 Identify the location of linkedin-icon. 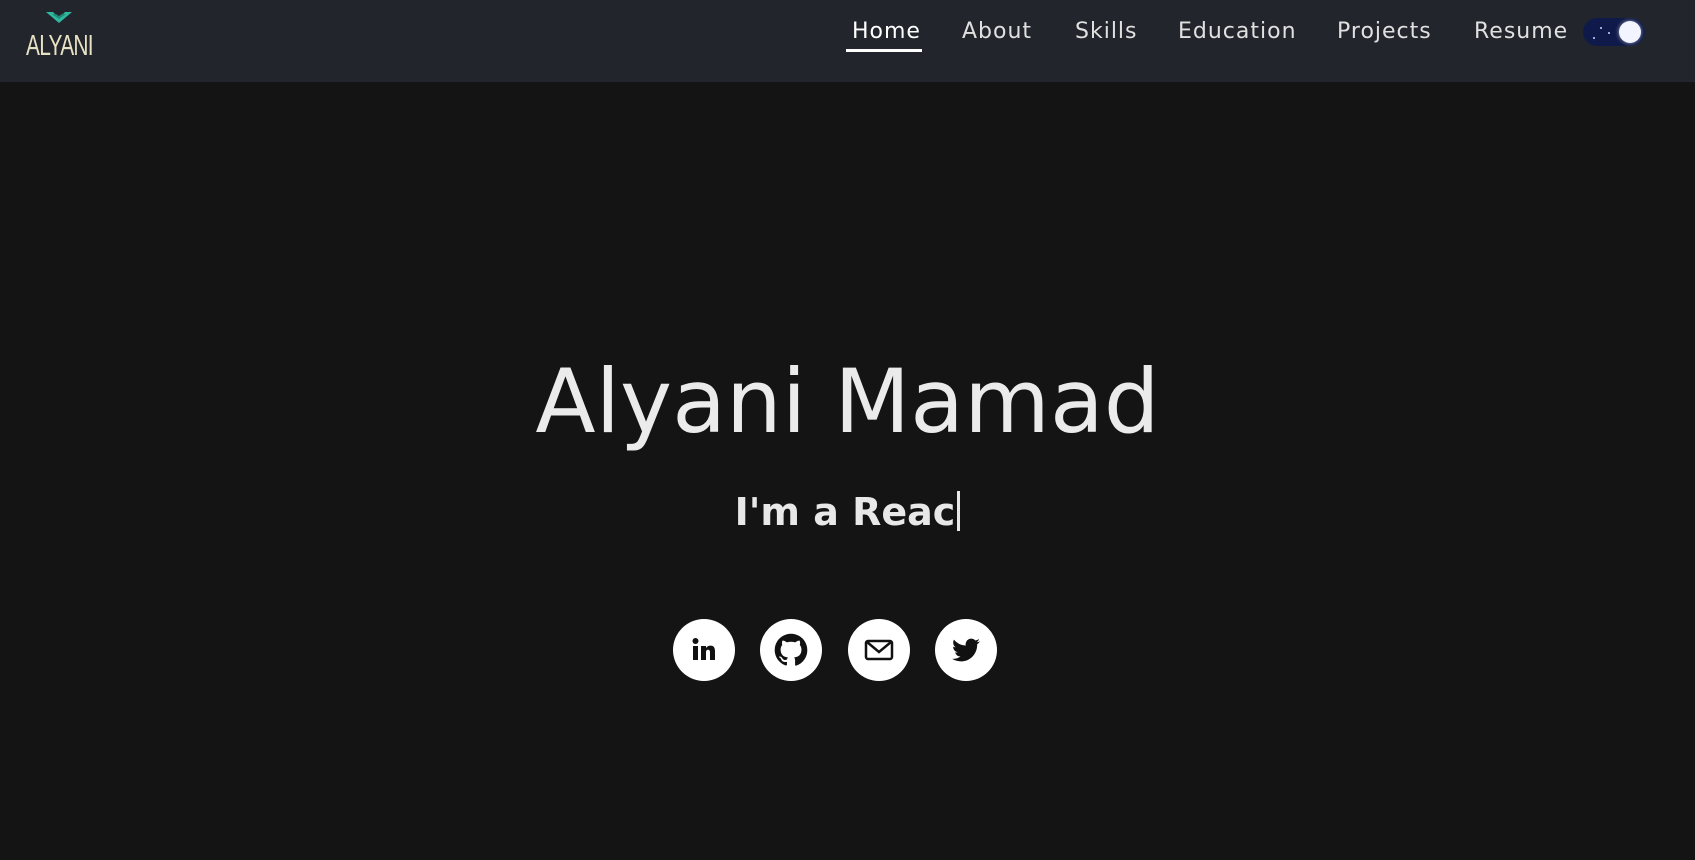
(703, 649).